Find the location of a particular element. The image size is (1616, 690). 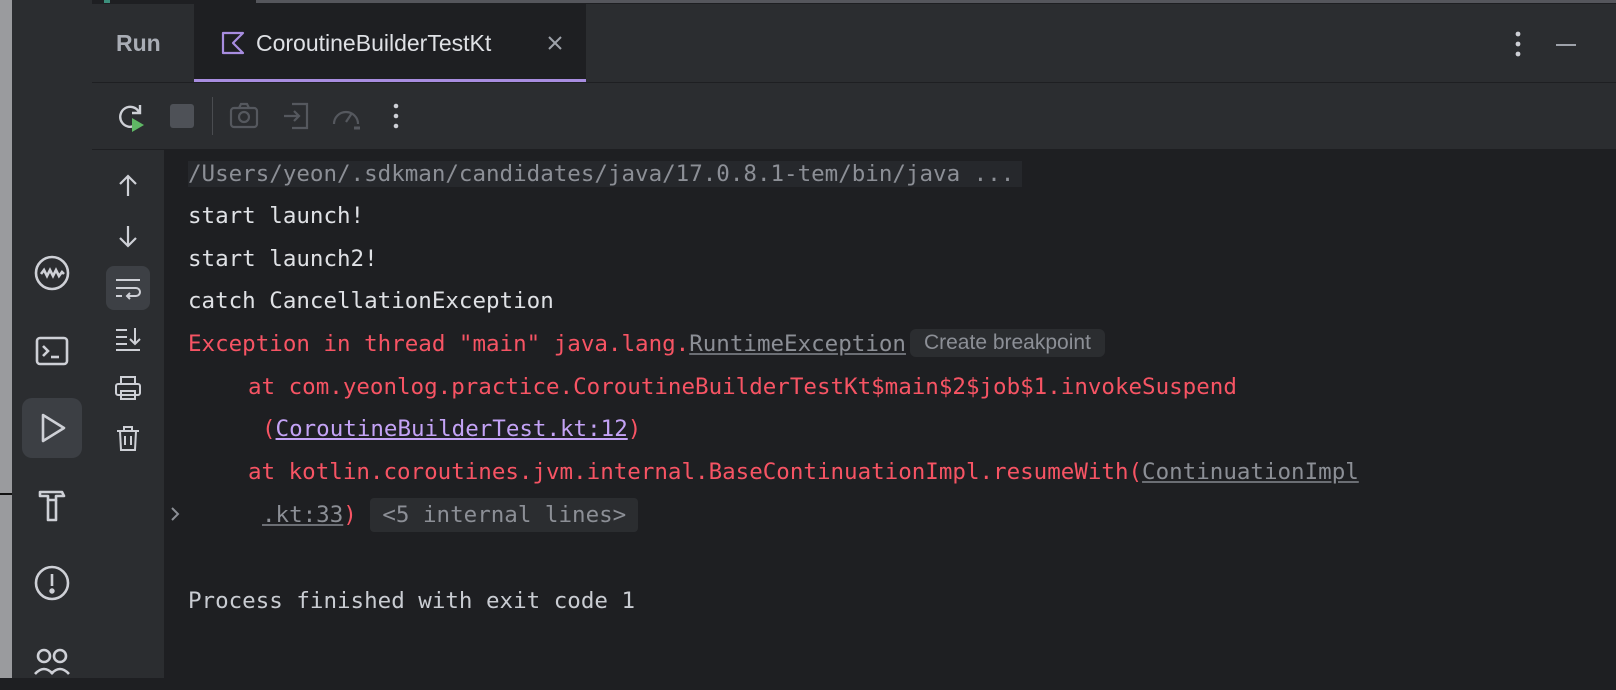

exception-class-link: RuntimeException is located at coordinates (797, 344).